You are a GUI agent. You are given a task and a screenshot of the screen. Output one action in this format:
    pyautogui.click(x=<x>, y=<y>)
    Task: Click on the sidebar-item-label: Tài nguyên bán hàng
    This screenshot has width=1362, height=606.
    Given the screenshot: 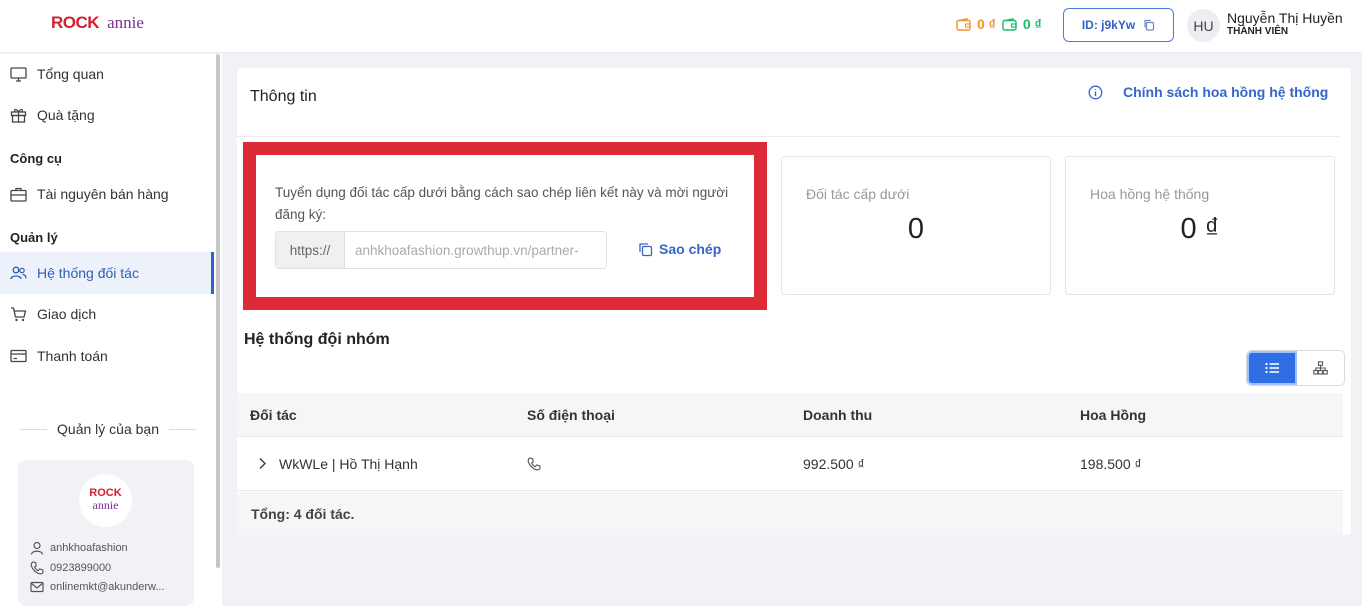 What is the action you would take?
    pyautogui.click(x=103, y=194)
    